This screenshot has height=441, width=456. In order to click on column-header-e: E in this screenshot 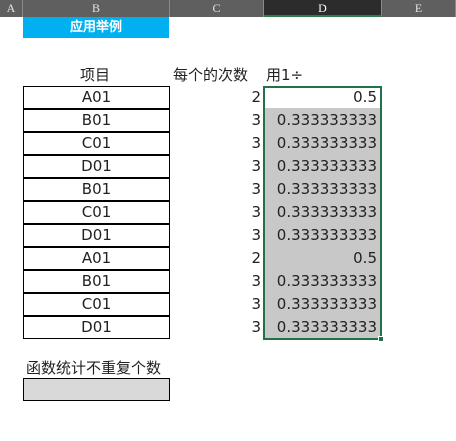, I will do `click(419, 8)`.